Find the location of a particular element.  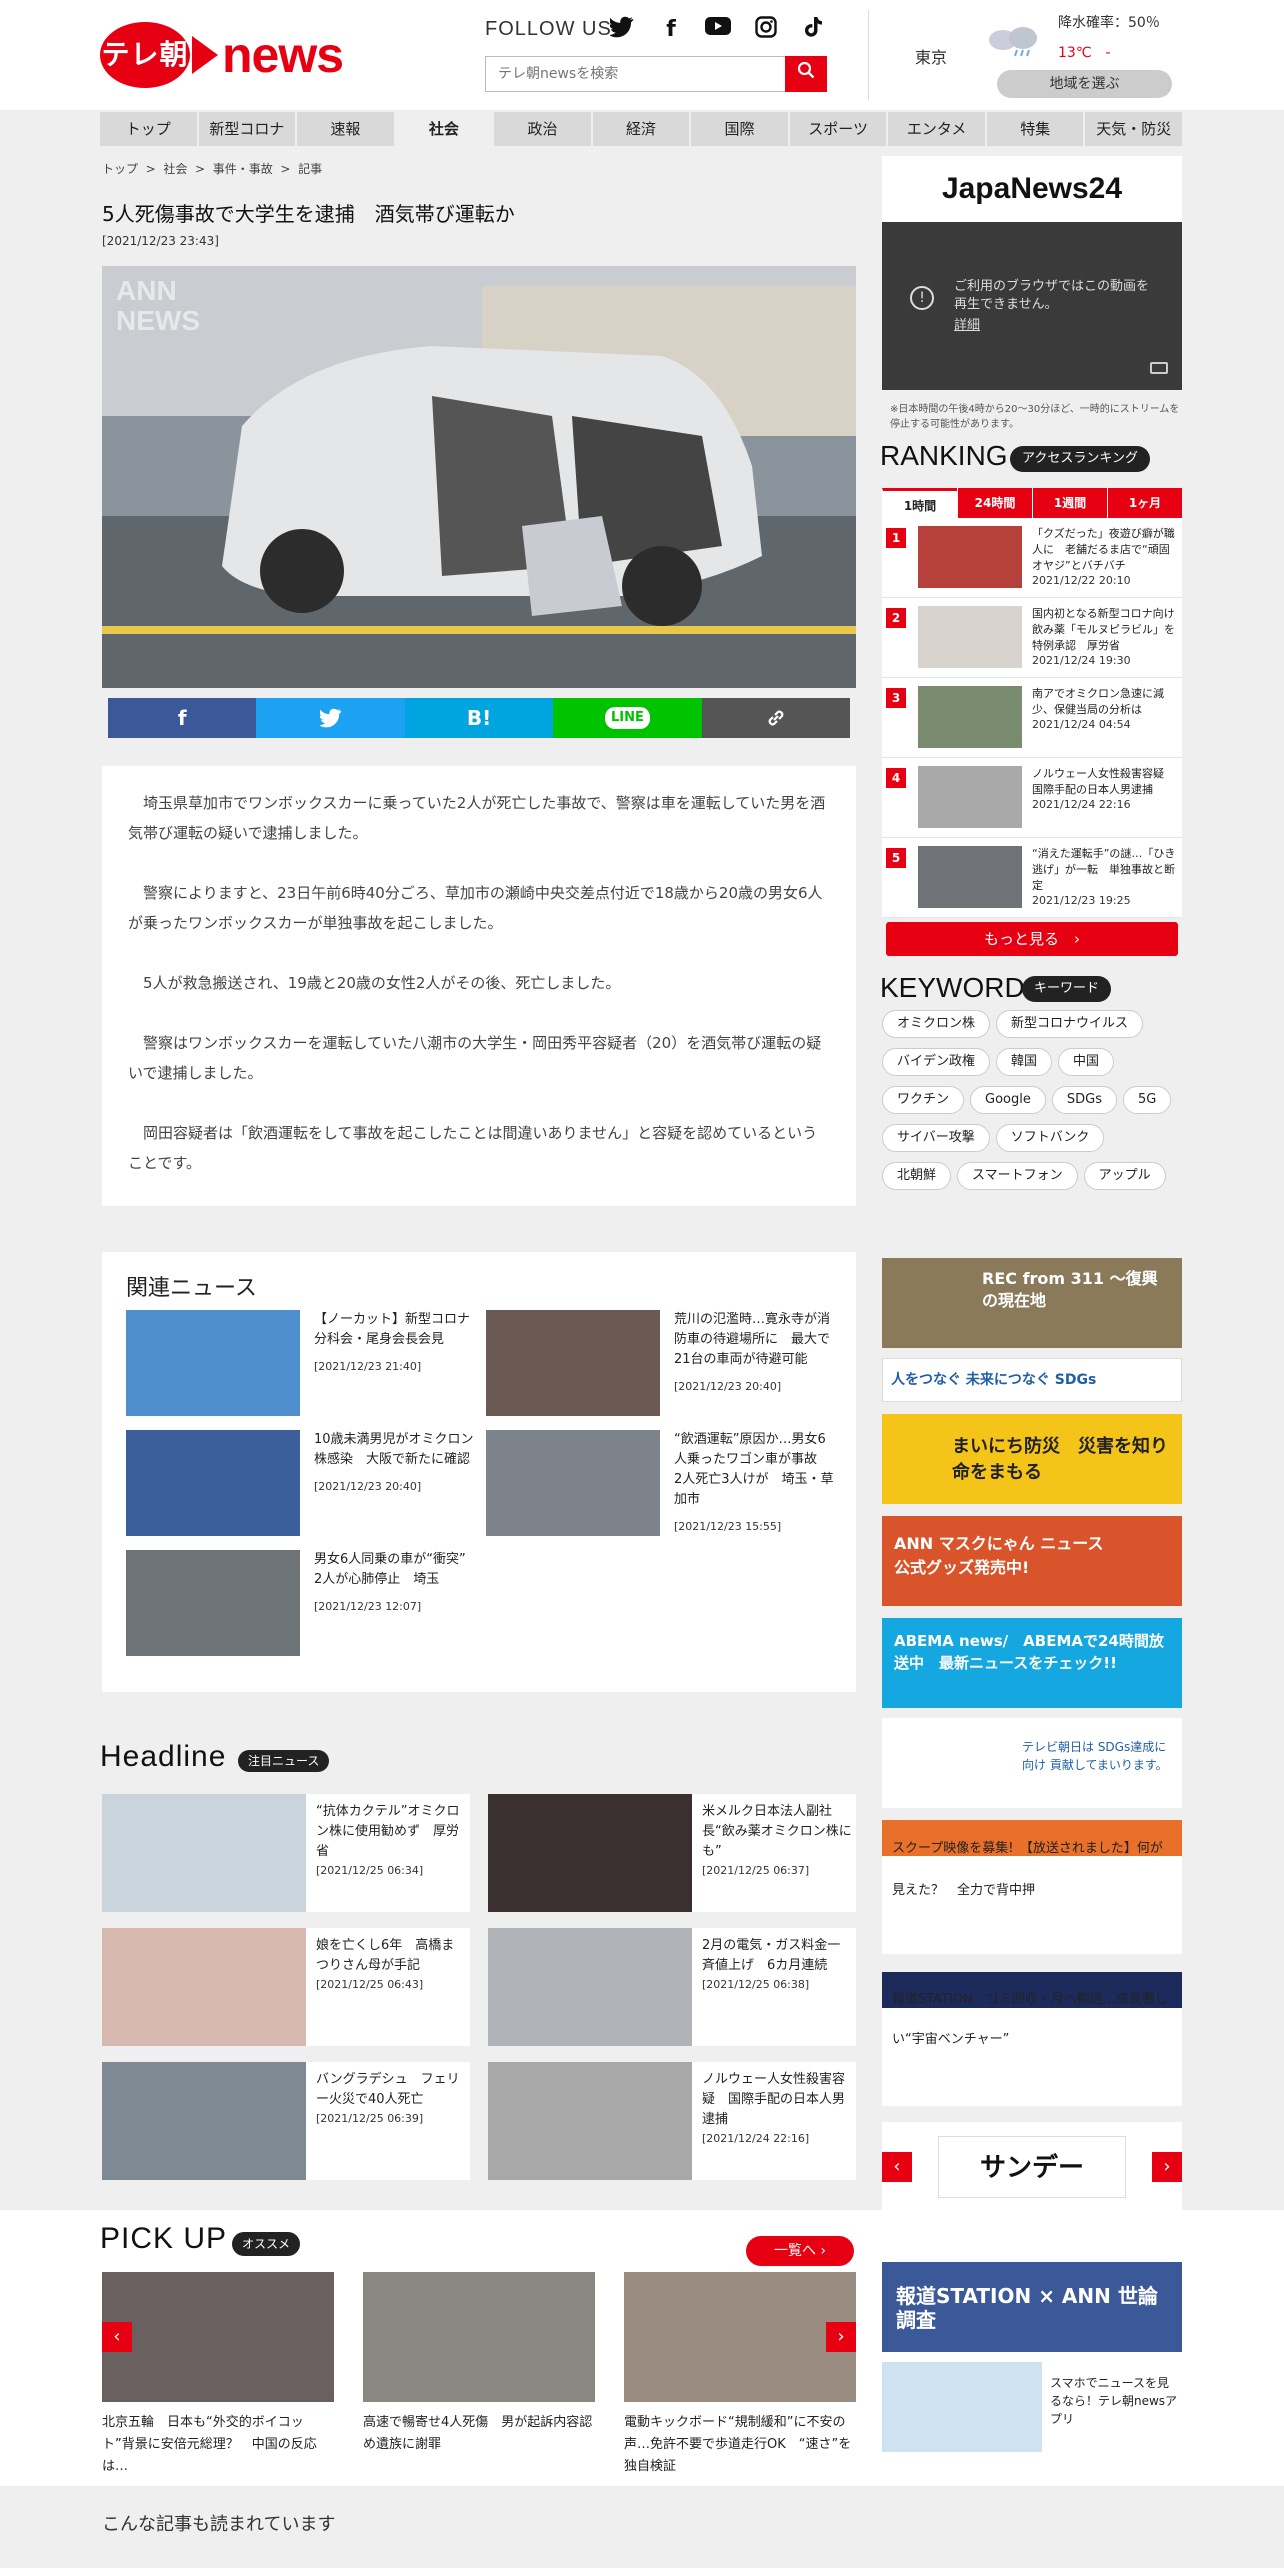

poll-banner: 報道STATION × ANN 世論調査 is located at coordinates (1032, 2307).